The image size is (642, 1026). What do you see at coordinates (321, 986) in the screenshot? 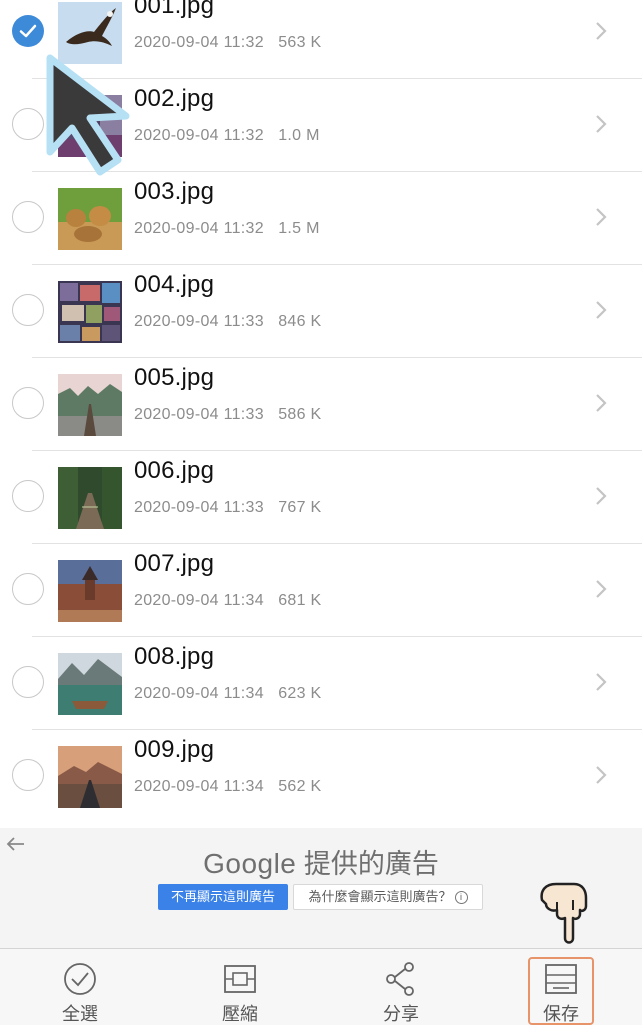
I see `bottom-toolbar: 全選 壓縮 分享 保存` at bounding box center [321, 986].